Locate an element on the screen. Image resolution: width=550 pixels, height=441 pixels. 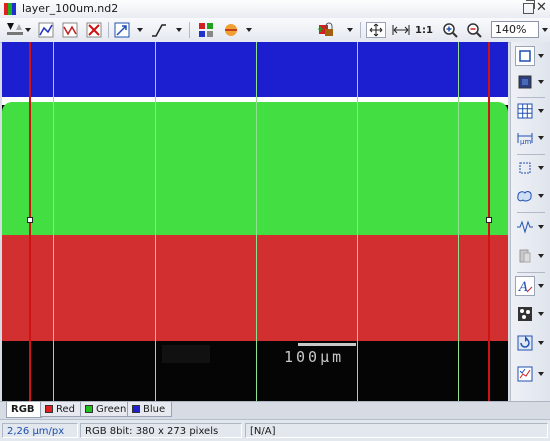
image-artifact is located at coordinates (186, 354).